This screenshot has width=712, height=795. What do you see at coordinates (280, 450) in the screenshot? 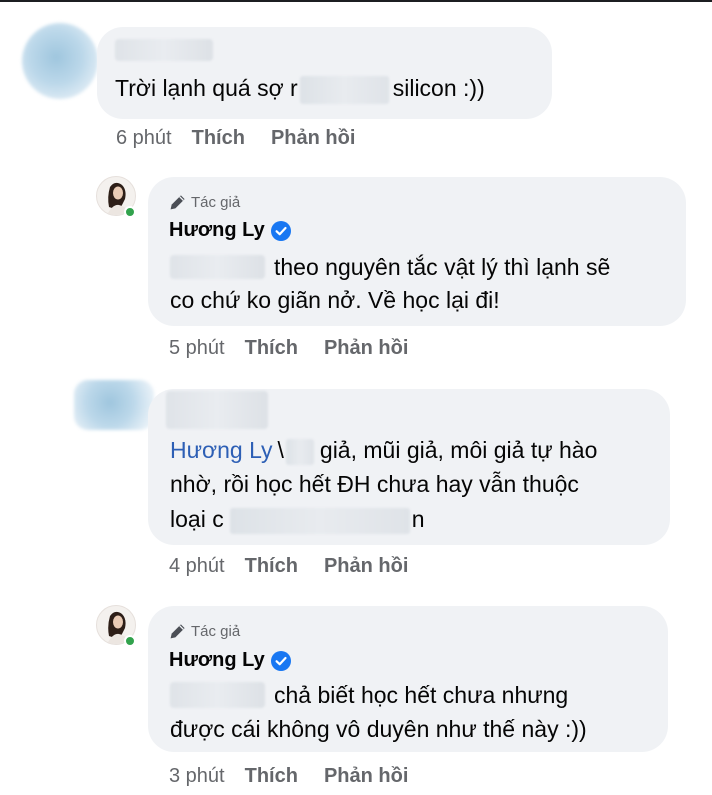
I see `comment-text-part: \` at bounding box center [280, 450].